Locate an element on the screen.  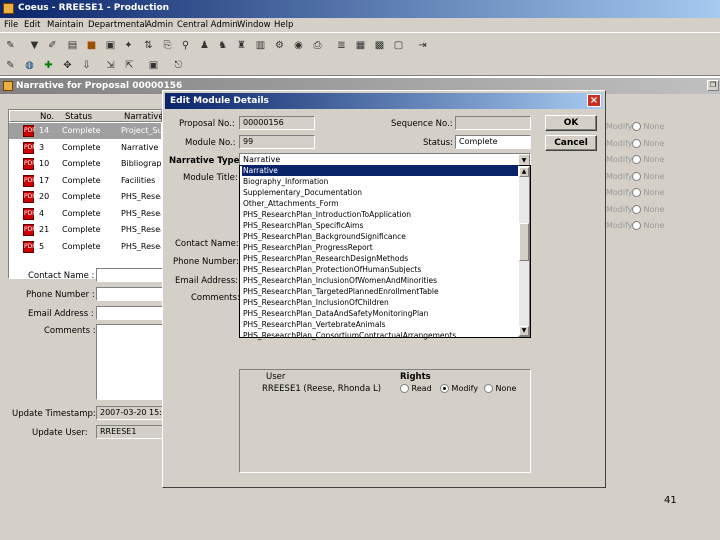
folder-icon: ■ is located at coordinates (91, 45).